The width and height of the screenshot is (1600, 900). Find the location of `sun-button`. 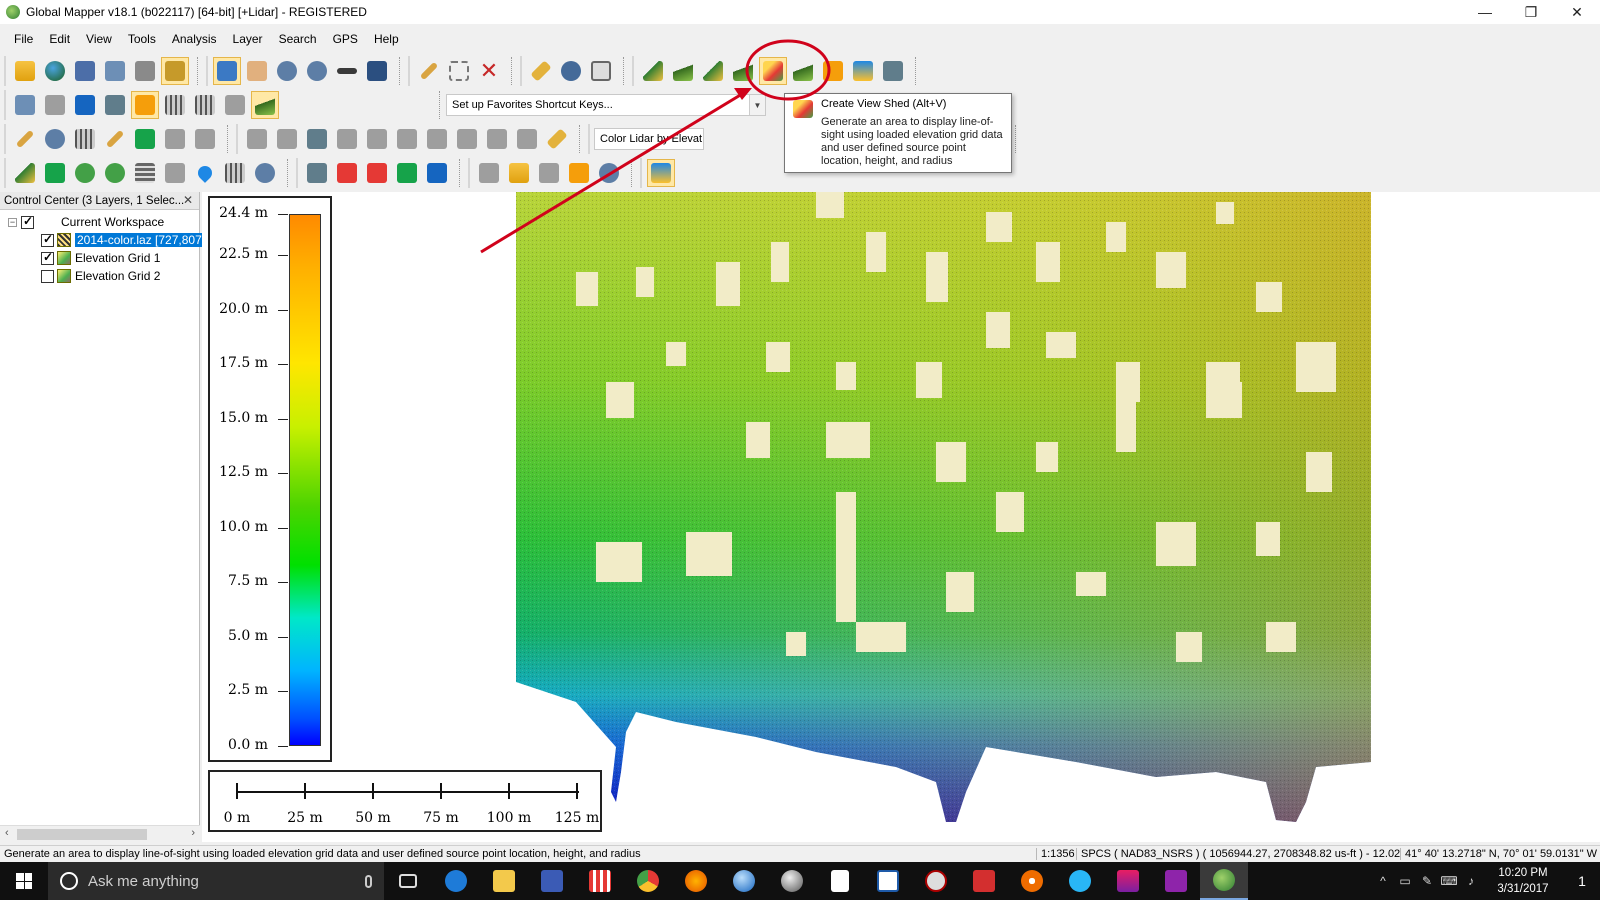

sun-button is located at coordinates (579, 173).